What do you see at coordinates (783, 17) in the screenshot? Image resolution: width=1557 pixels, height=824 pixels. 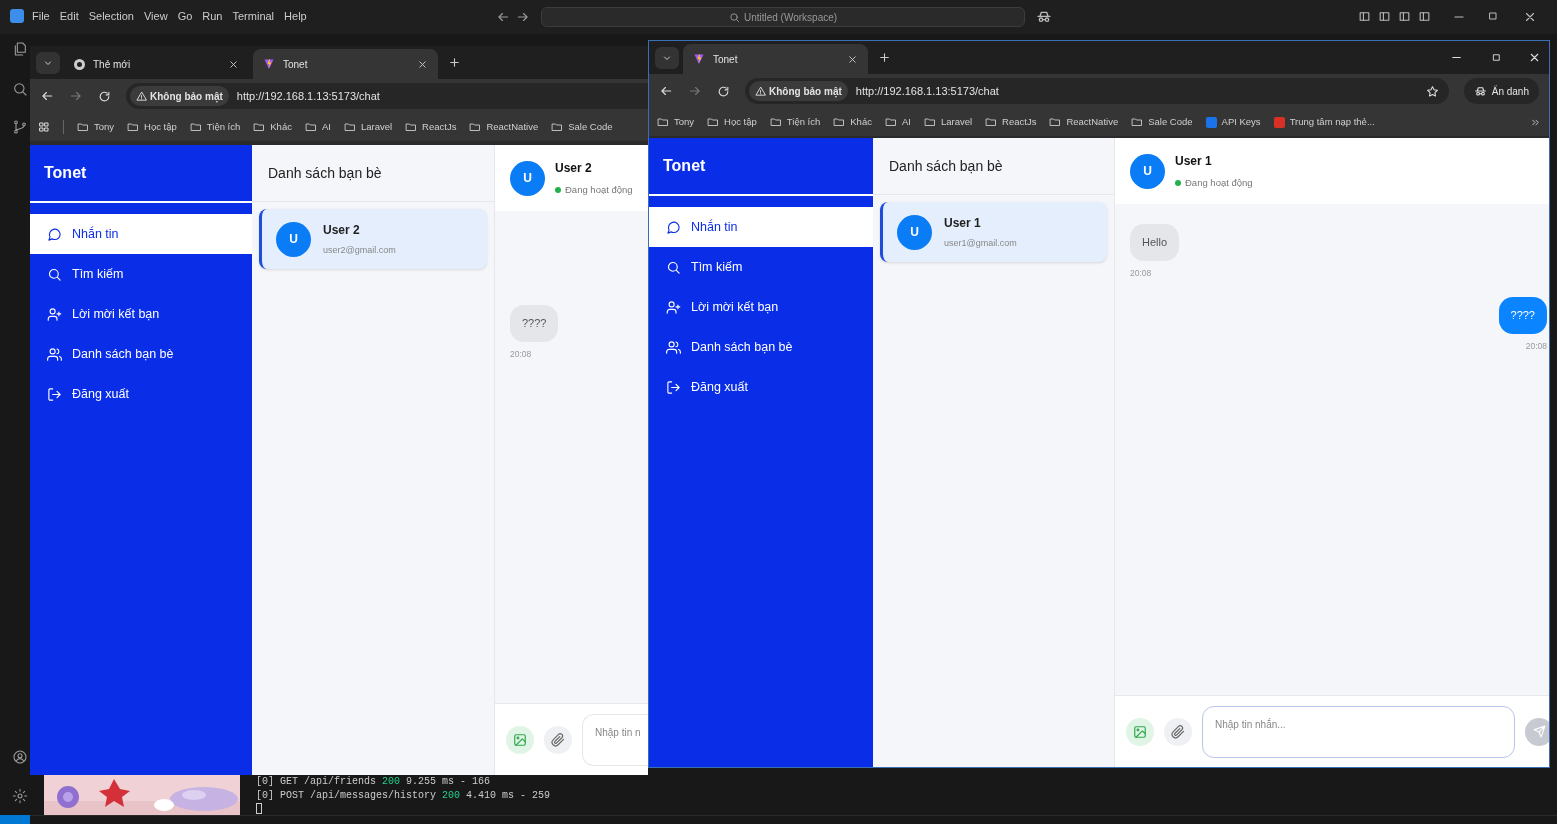 I see `command-center-search: Untitled (Workspace)` at bounding box center [783, 17].